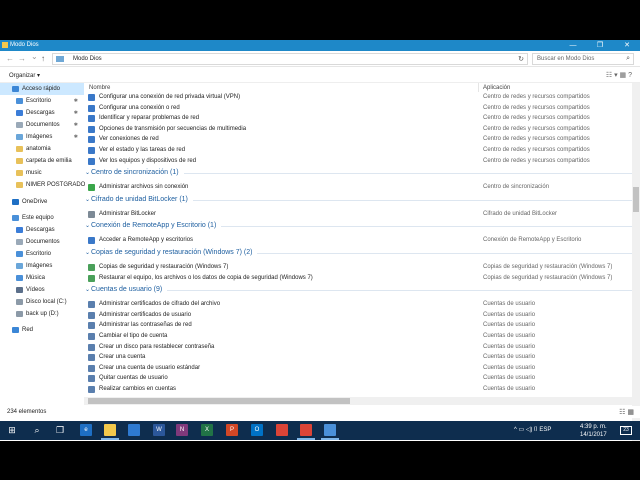  I want to click on group-header: ⌄ Cifrado de unidad BitLocker (1), so click(358, 200).